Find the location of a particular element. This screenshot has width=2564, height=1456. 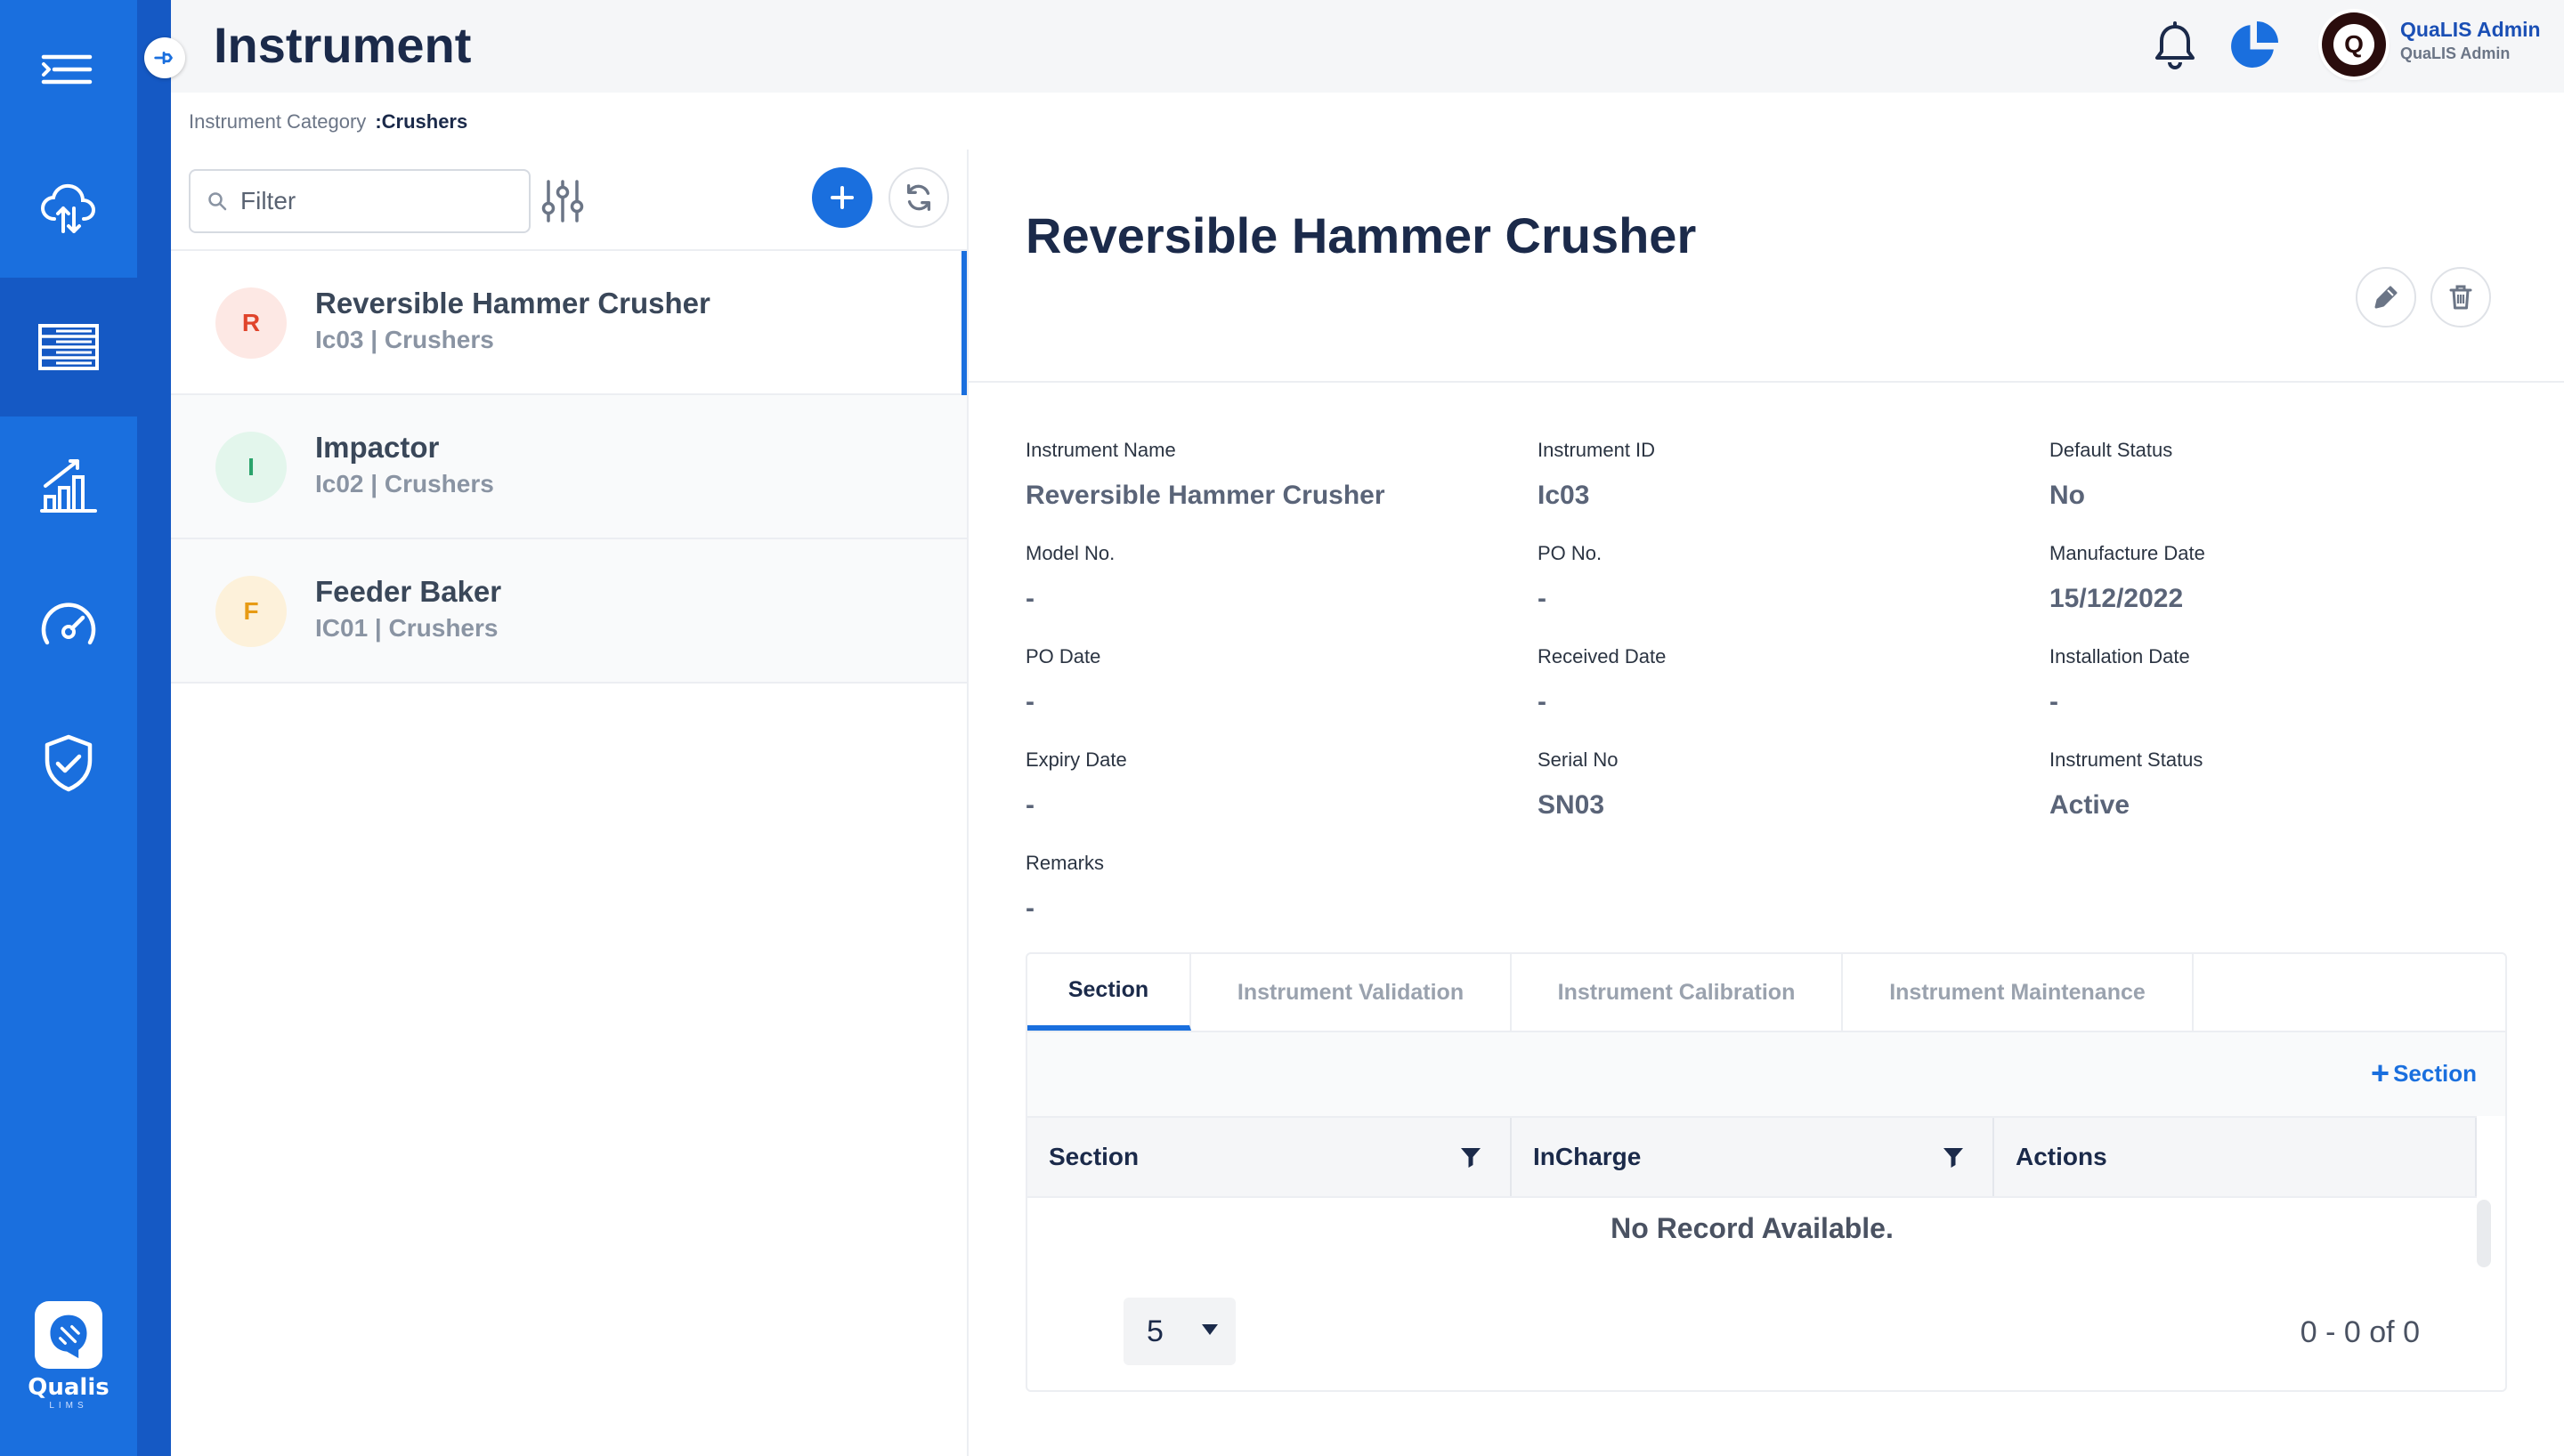

detail-title: Reversible Hammer Crusher is located at coordinates (1361, 235).